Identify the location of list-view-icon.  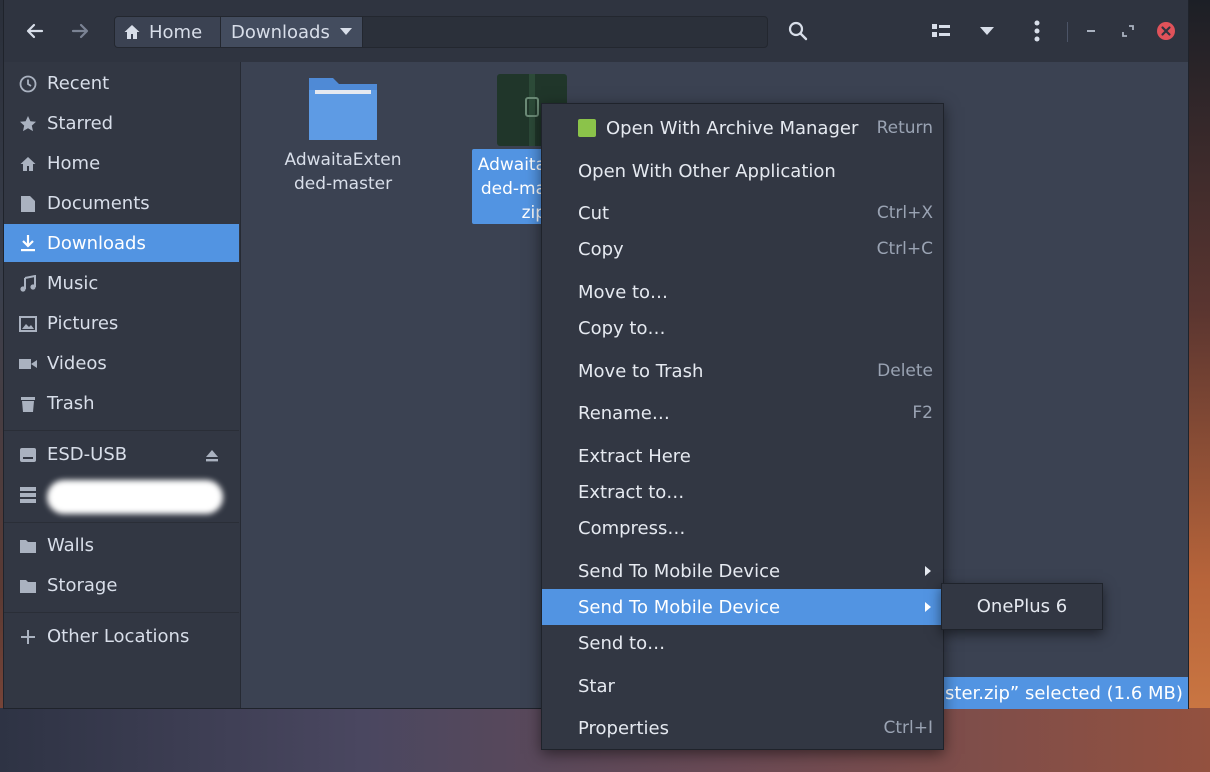
(941, 30).